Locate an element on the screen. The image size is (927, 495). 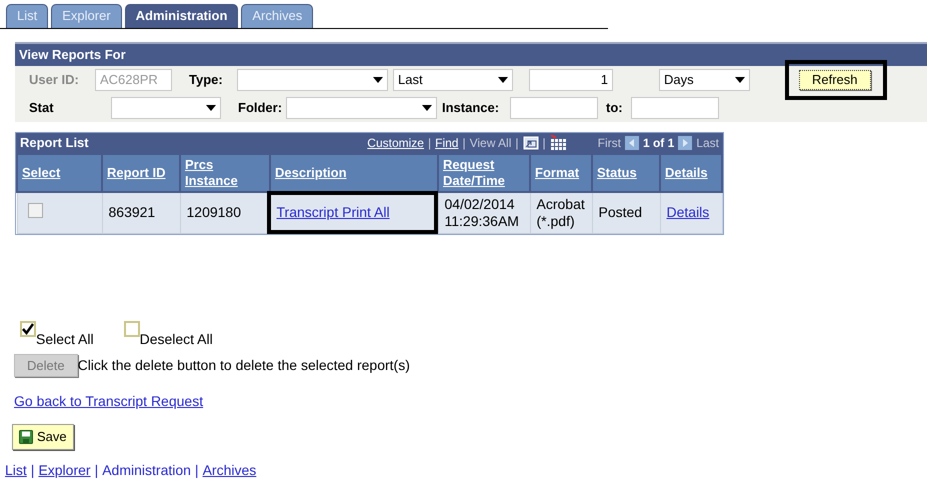
previous-page-icon is located at coordinates (631, 143).